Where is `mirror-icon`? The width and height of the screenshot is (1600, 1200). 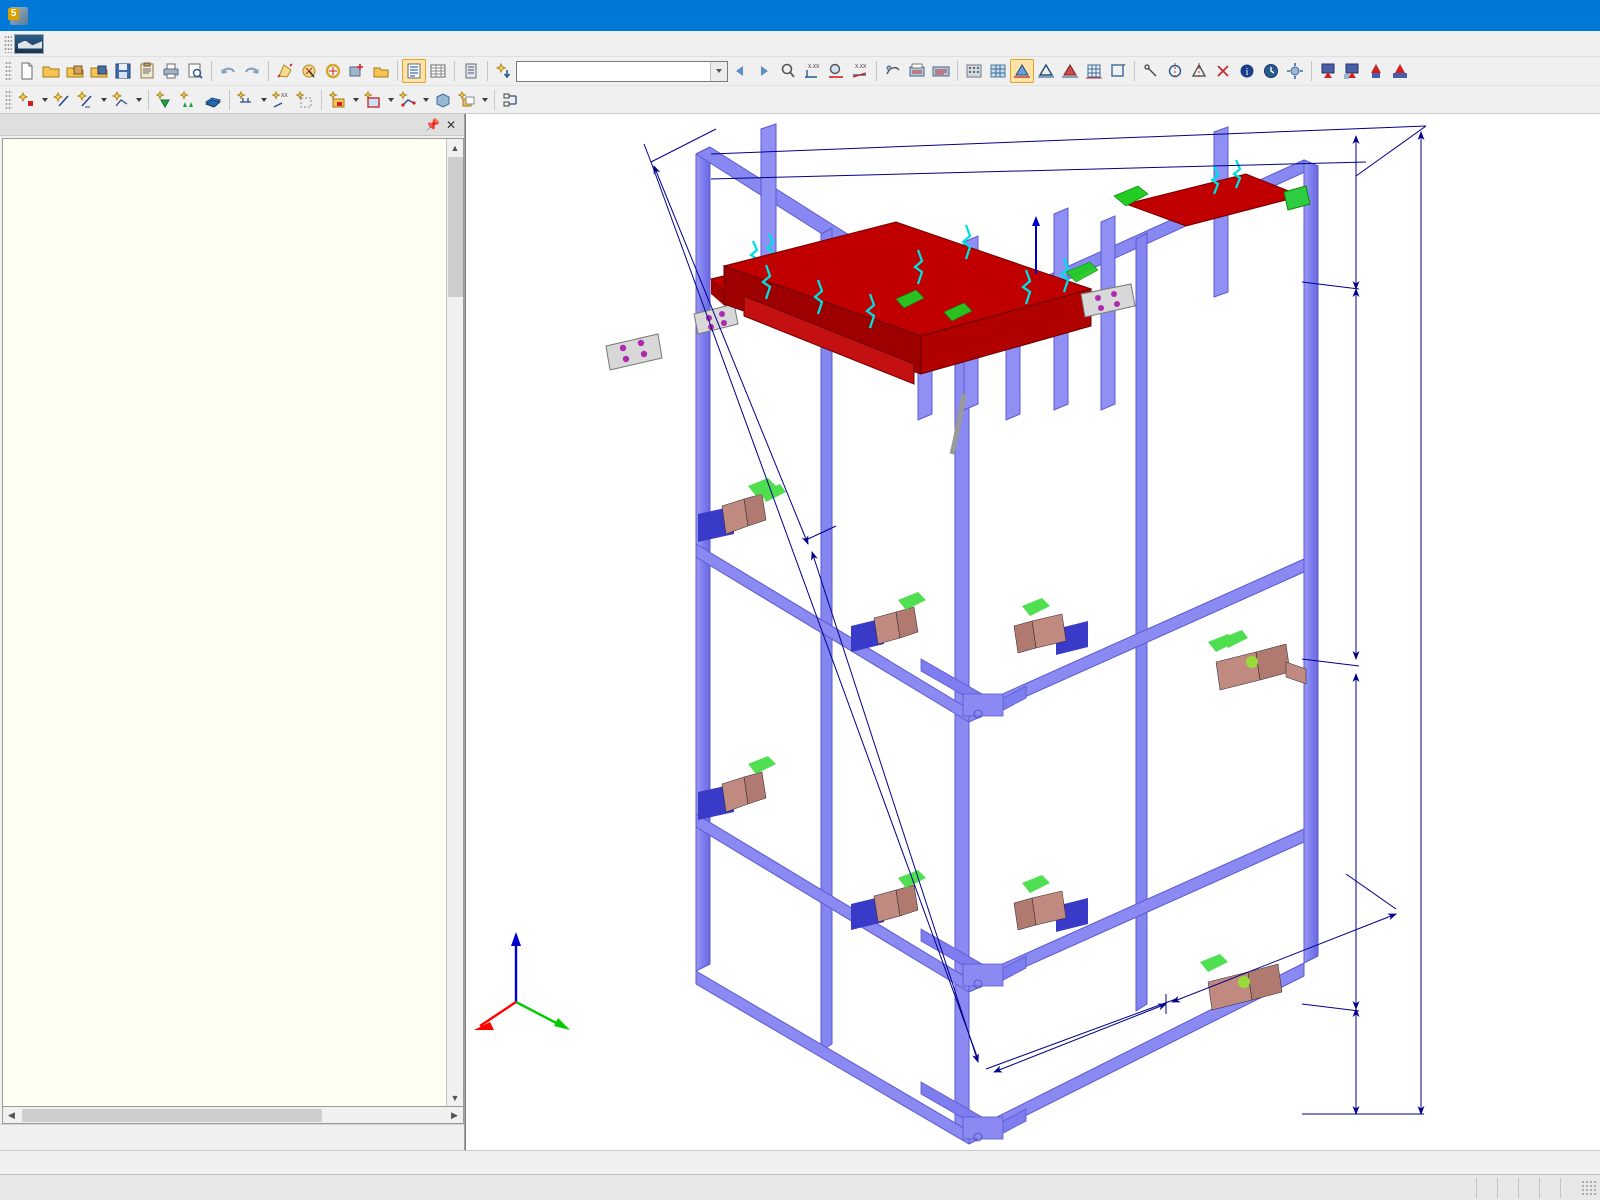
mirror-icon is located at coordinates (1175, 71).